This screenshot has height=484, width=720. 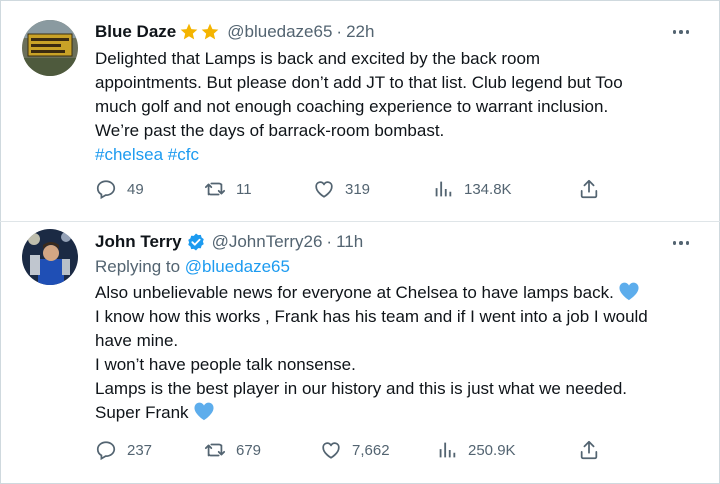 I want to click on tweet-header: Blue Daze @bluedaze65 · 22h, so click(x=234, y=32).